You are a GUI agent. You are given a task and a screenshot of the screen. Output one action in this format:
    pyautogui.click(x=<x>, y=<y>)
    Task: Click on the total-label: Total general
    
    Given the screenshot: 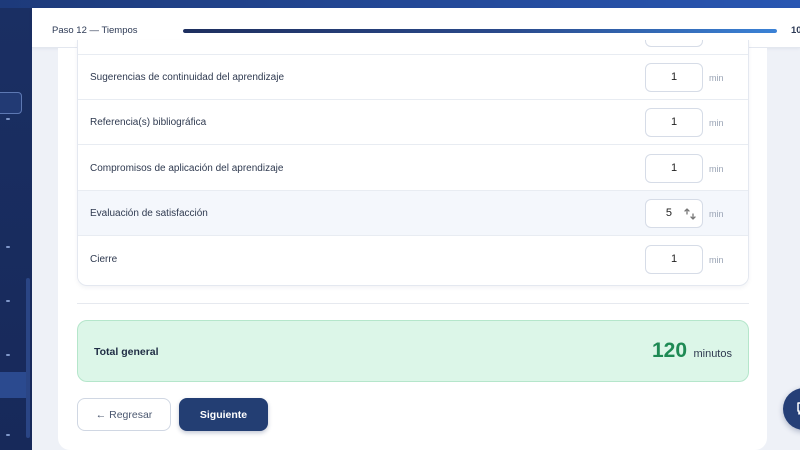 What is the action you would take?
    pyautogui.click(x=126, y=352)
    